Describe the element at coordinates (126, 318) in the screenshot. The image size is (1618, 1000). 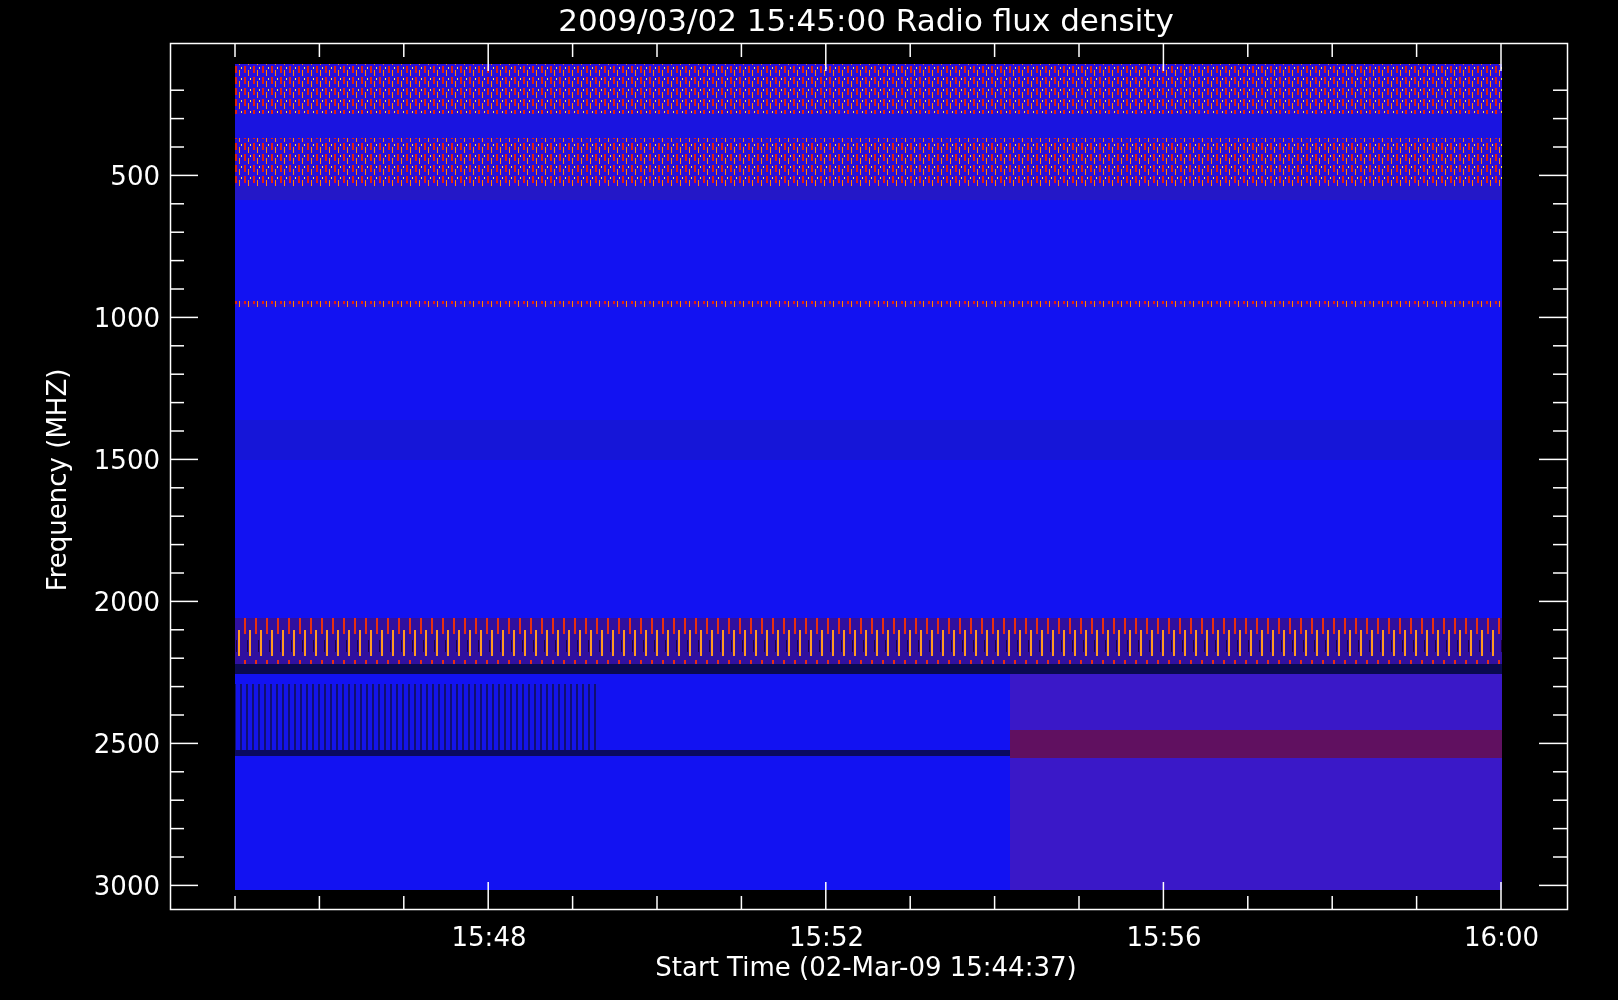
I see `y-tick-label: 1000` at that location.